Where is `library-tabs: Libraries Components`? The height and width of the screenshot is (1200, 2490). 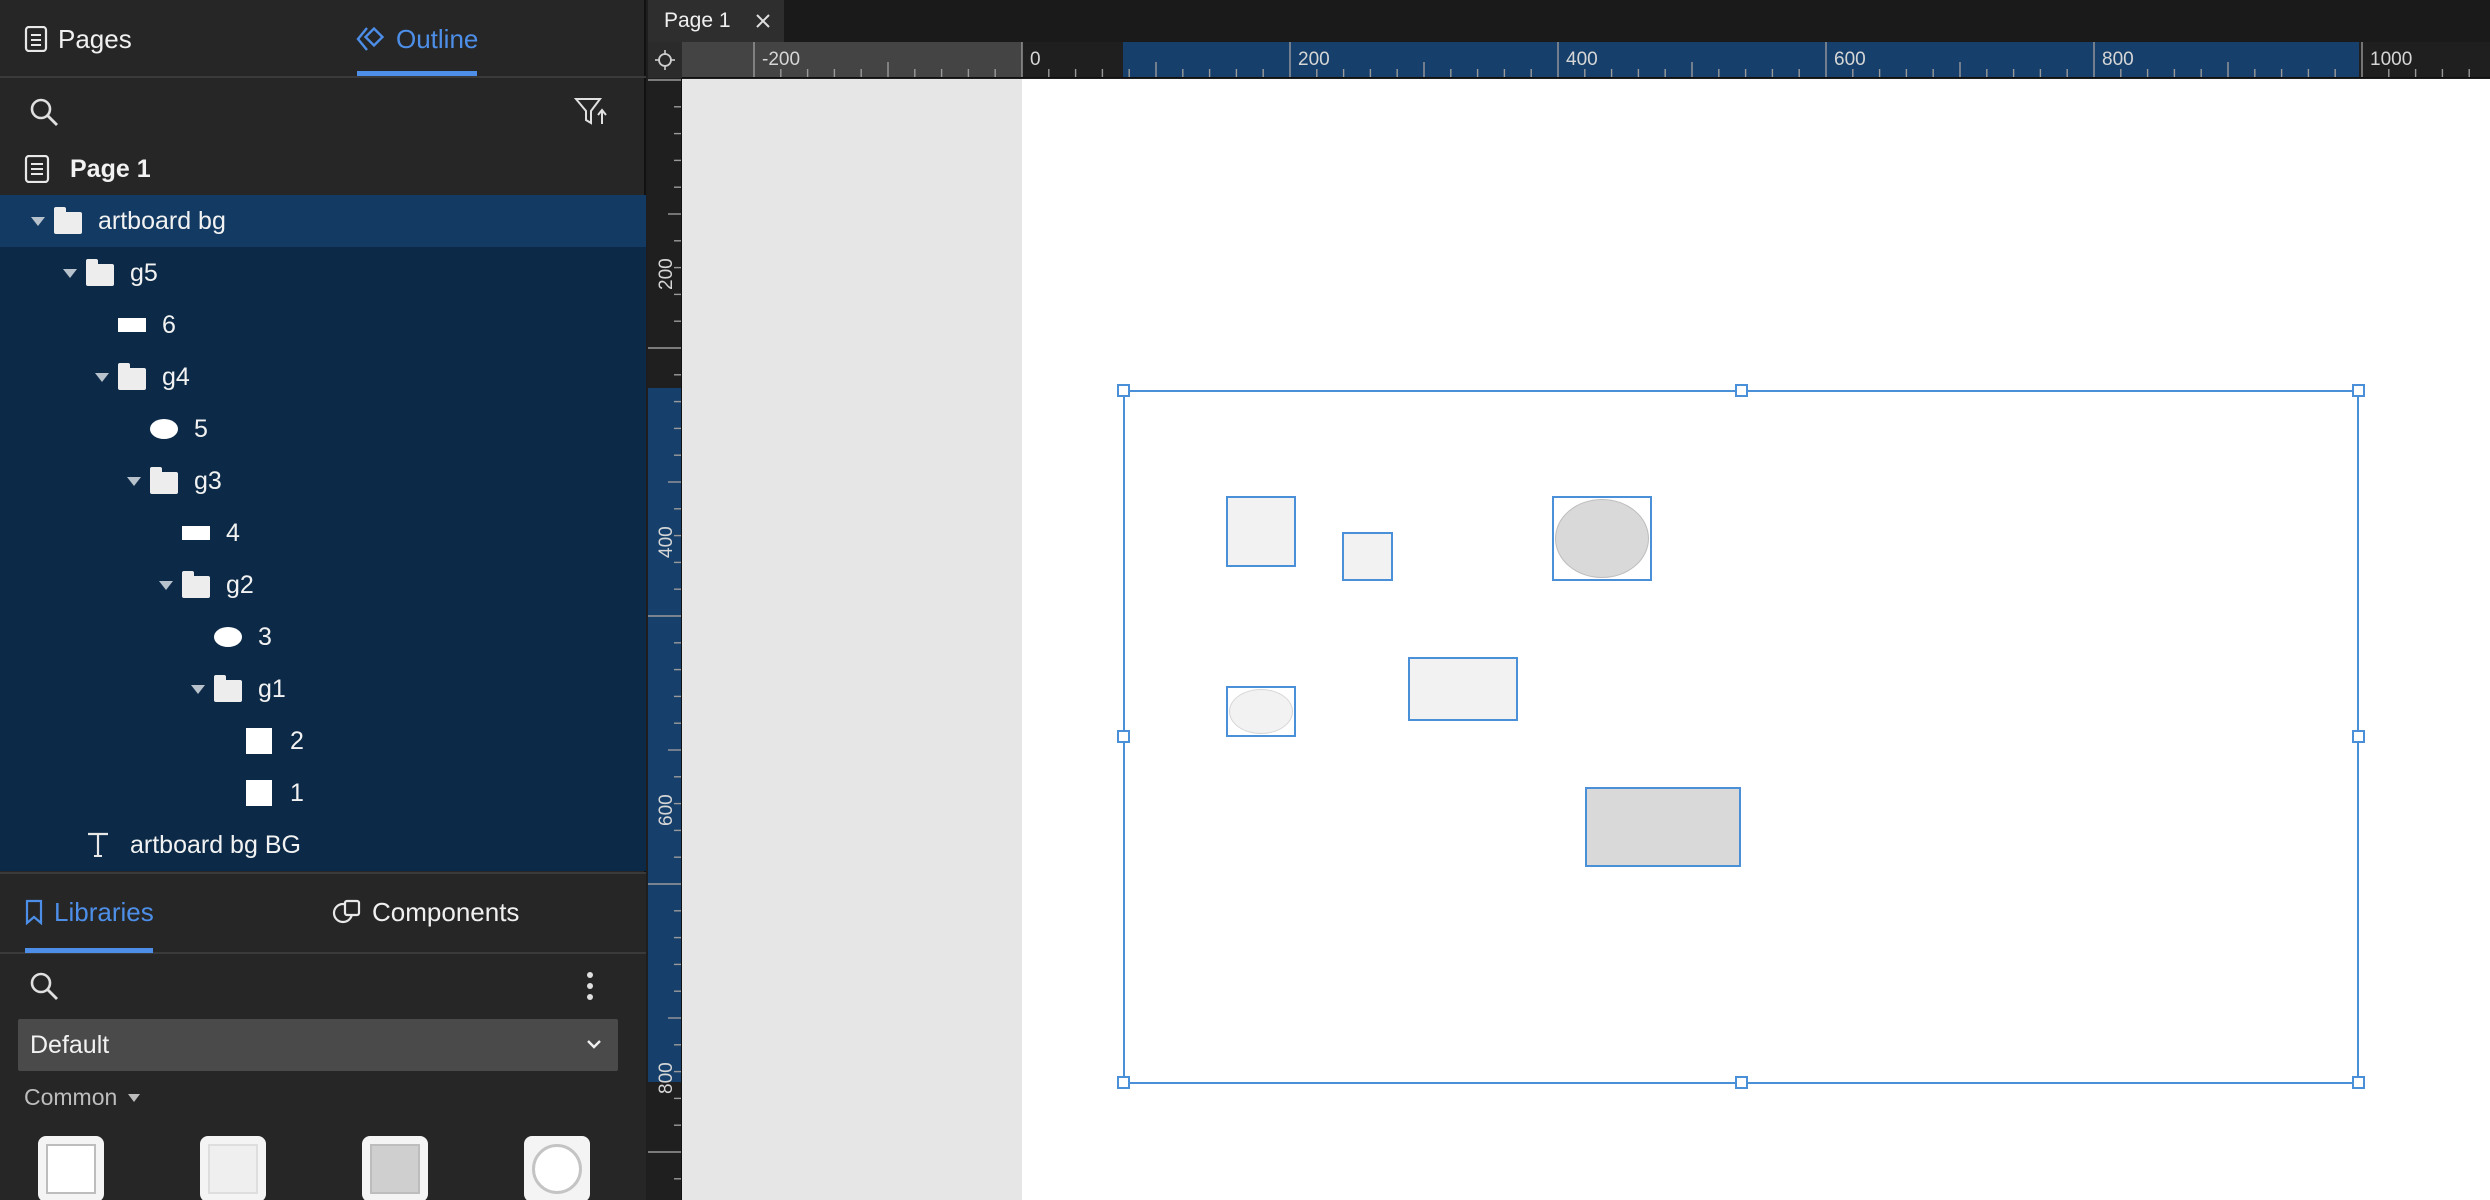
library-tabs: Libraries Components is located at coordinates (323, 914).